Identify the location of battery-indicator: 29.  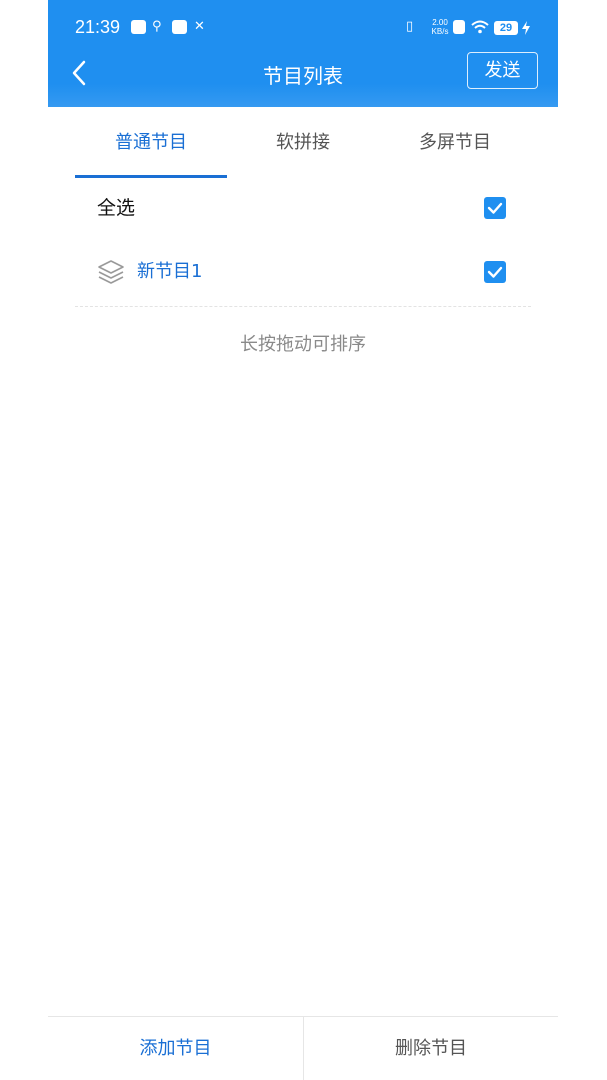
(506, 28).